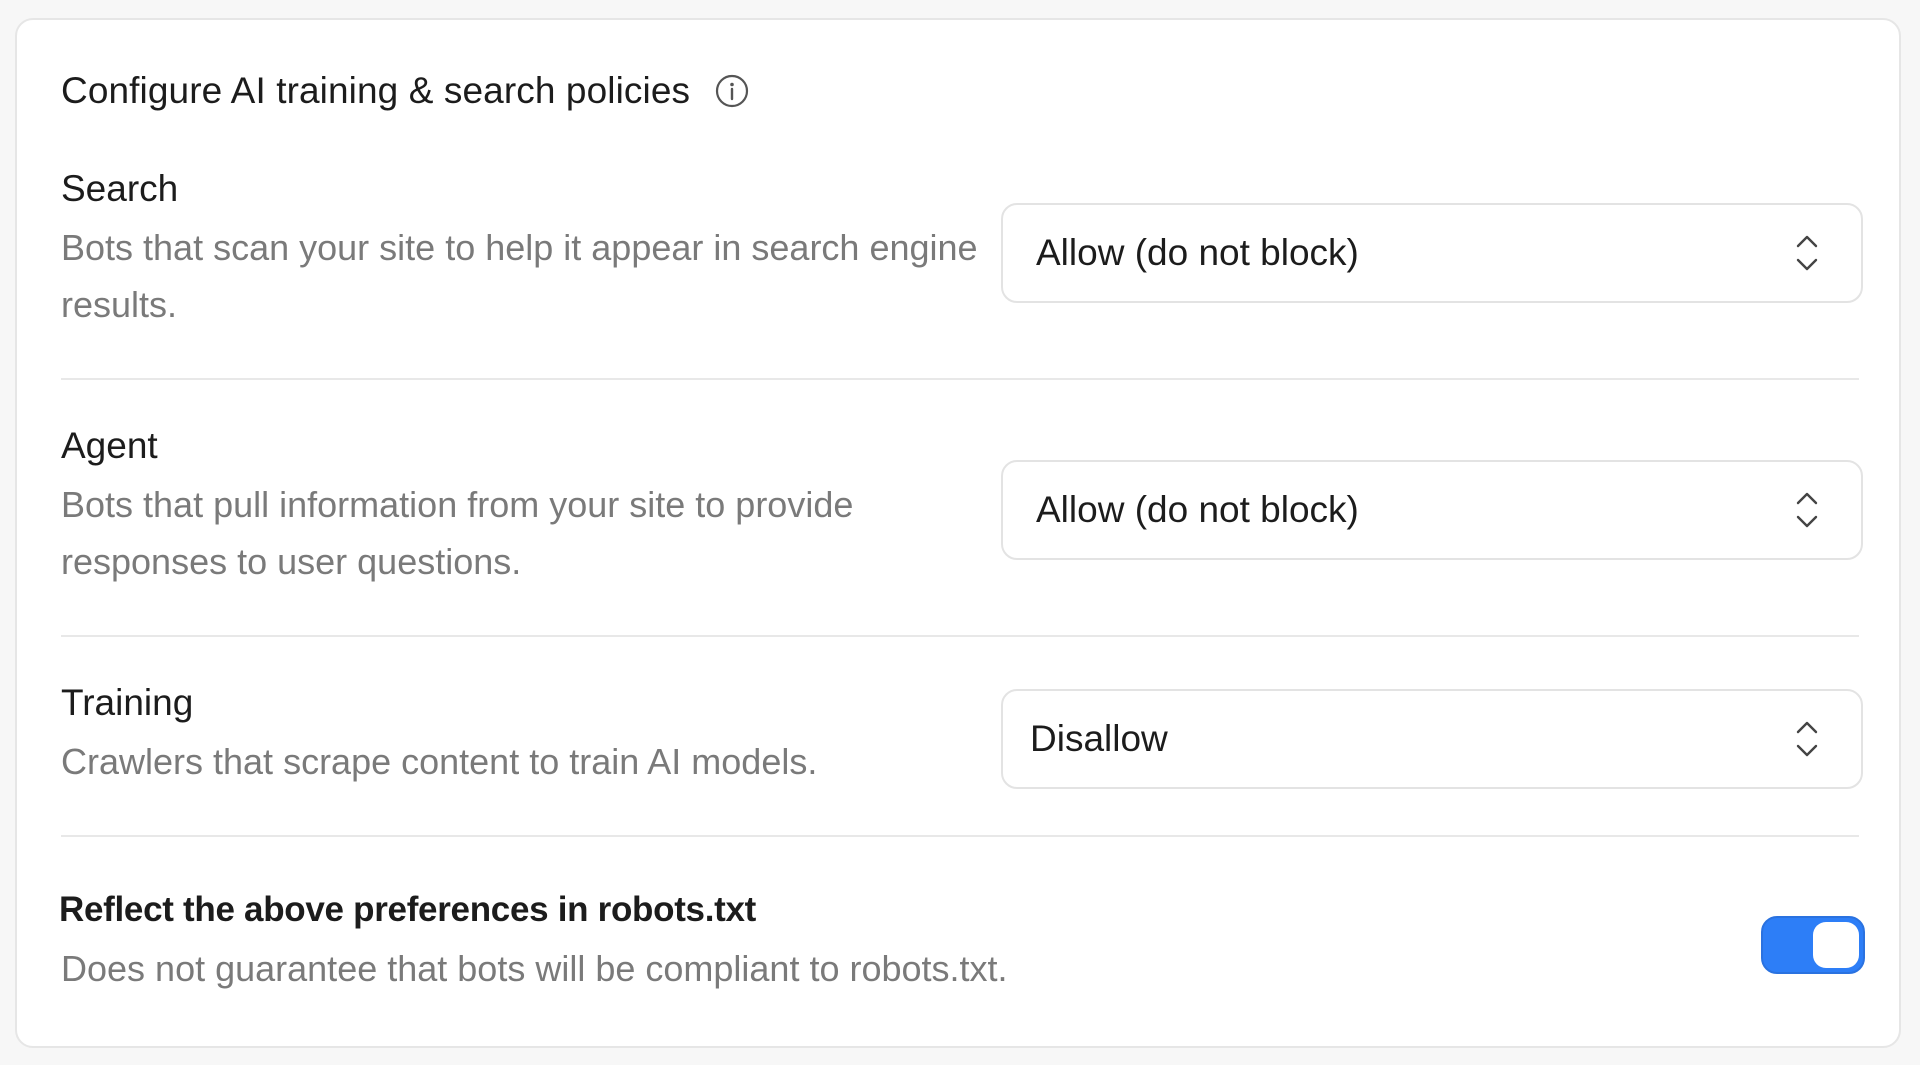 The width and height of the screenshot is (1920, 1065). Describe the element at coordinates (732, 91) in the screenshot. I see `info-icon` at that location.